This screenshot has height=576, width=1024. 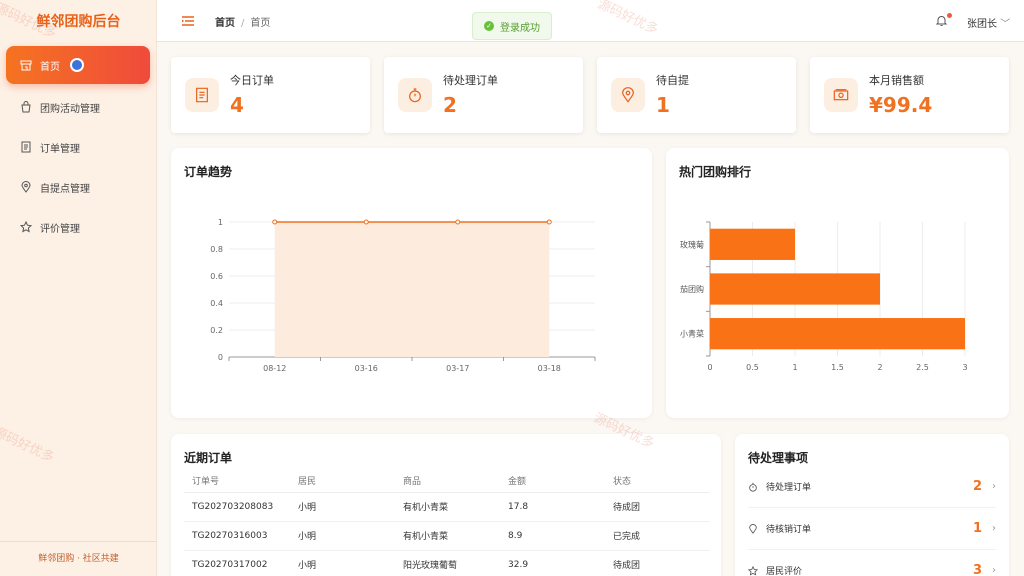 I want to click on chevron-down-icon: ﹀, so click(x=1005, y=24).